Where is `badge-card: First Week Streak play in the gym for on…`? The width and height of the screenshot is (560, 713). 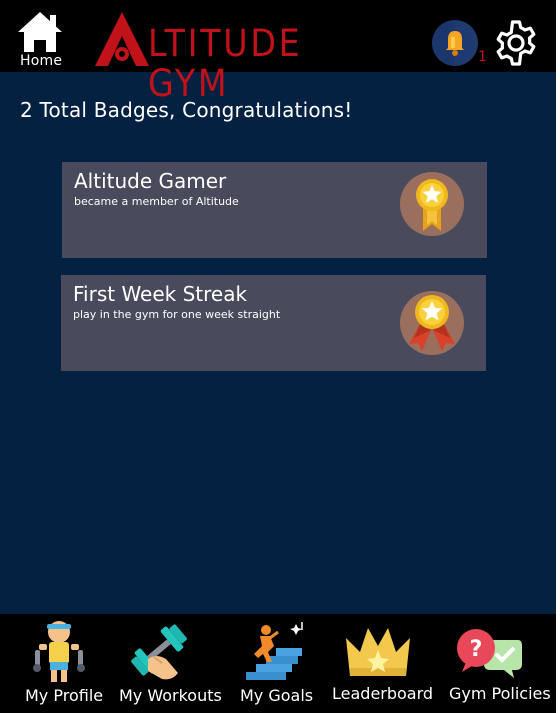 badge-card: First Week Streak play in the gym for on… is located at coordinates (273, 323).